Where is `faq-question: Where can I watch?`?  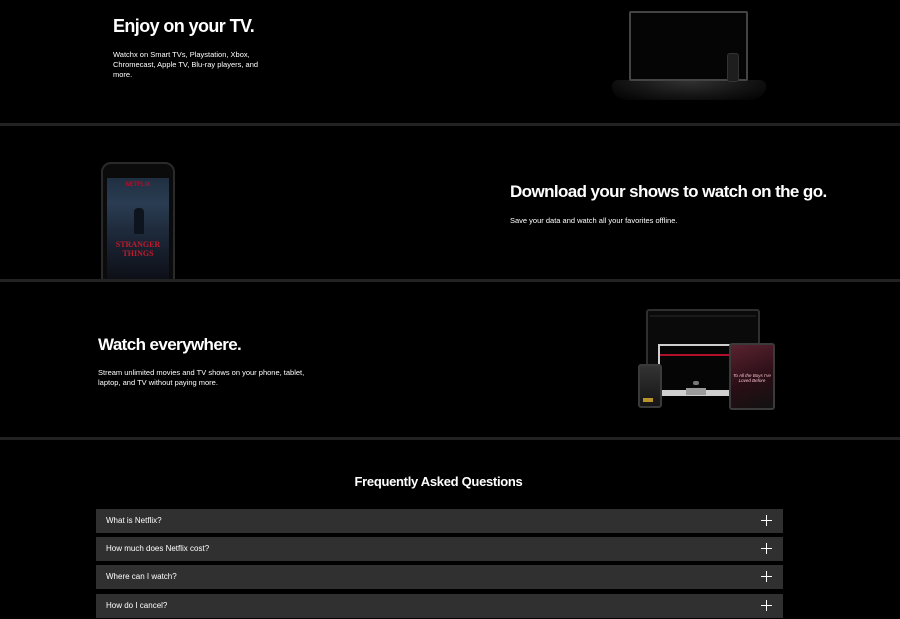 faq-question: Where can I watch? is located at coordinates (141, 576).